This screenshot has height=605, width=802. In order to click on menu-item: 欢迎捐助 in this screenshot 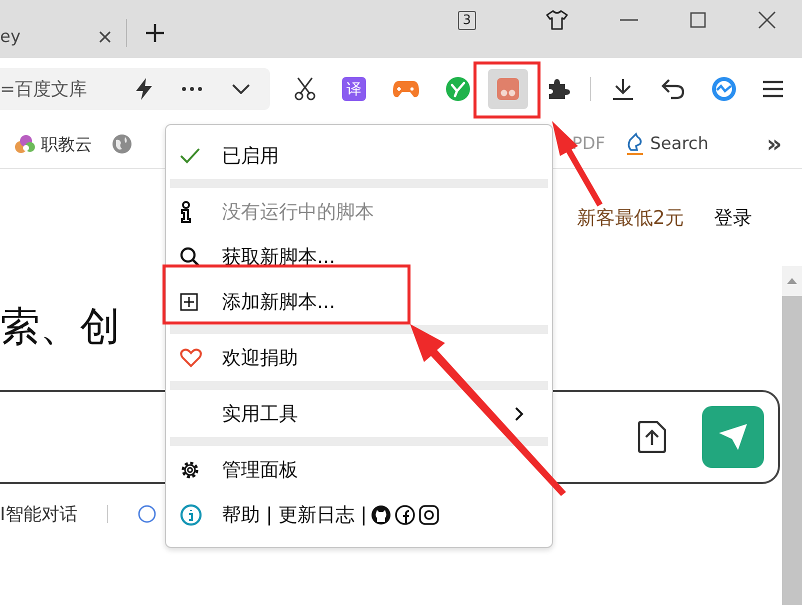, I will do `click(359, 357)`.